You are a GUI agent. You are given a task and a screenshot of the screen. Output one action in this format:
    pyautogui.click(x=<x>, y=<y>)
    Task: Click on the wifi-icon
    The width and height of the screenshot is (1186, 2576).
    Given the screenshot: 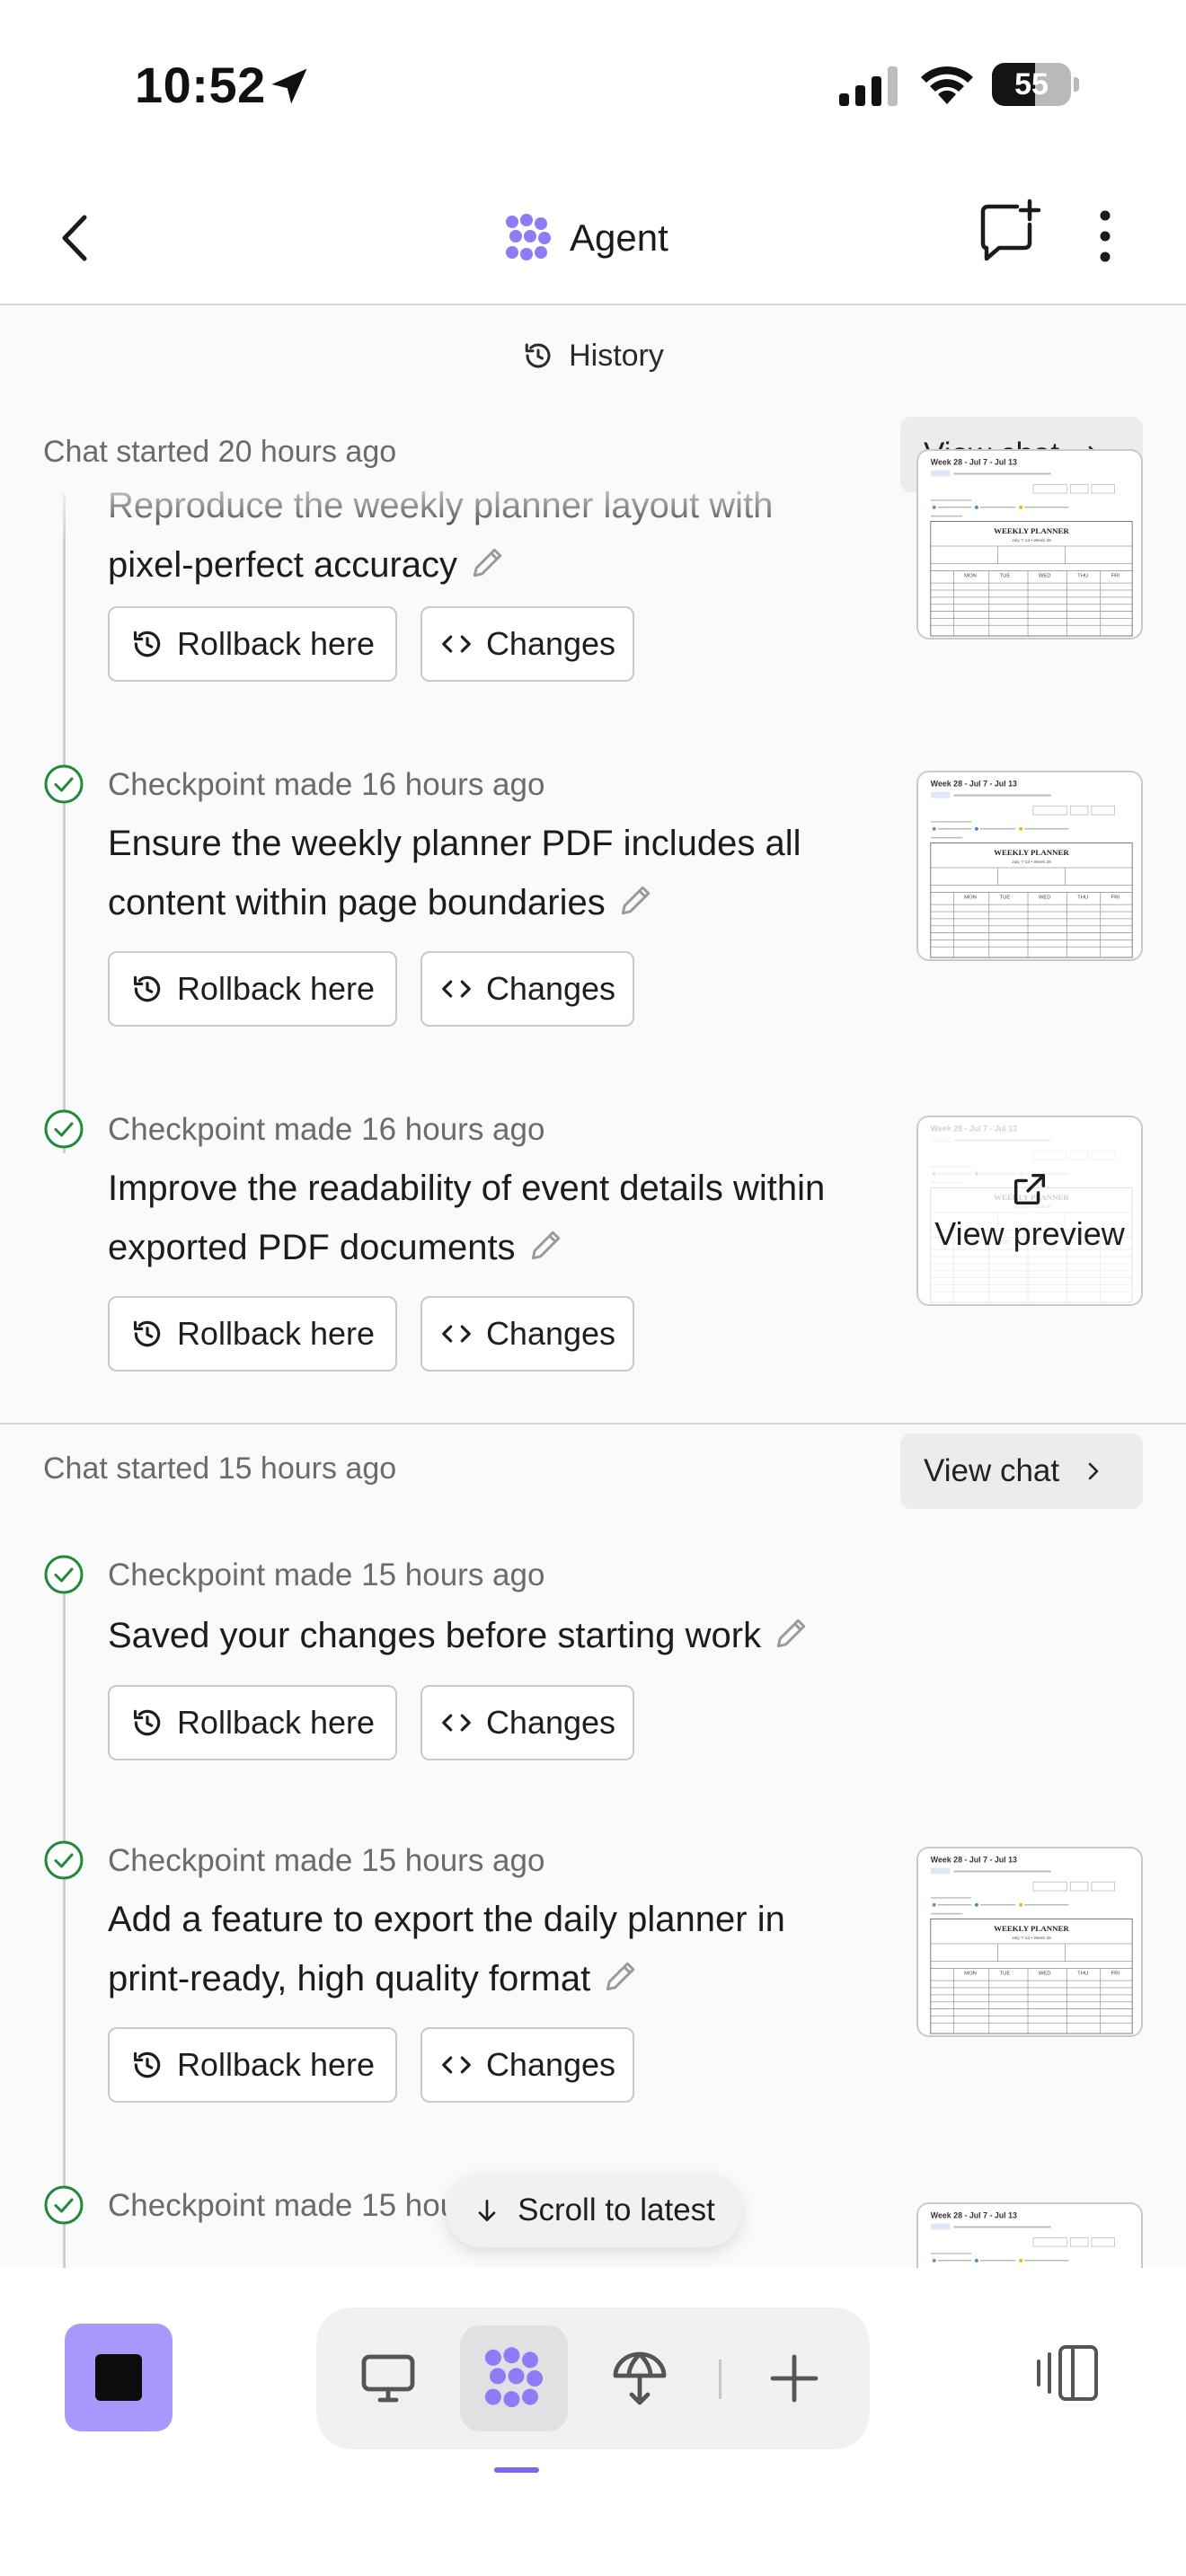 What is the action you would take?
    pyautogui.click(x=947, y=85)
    